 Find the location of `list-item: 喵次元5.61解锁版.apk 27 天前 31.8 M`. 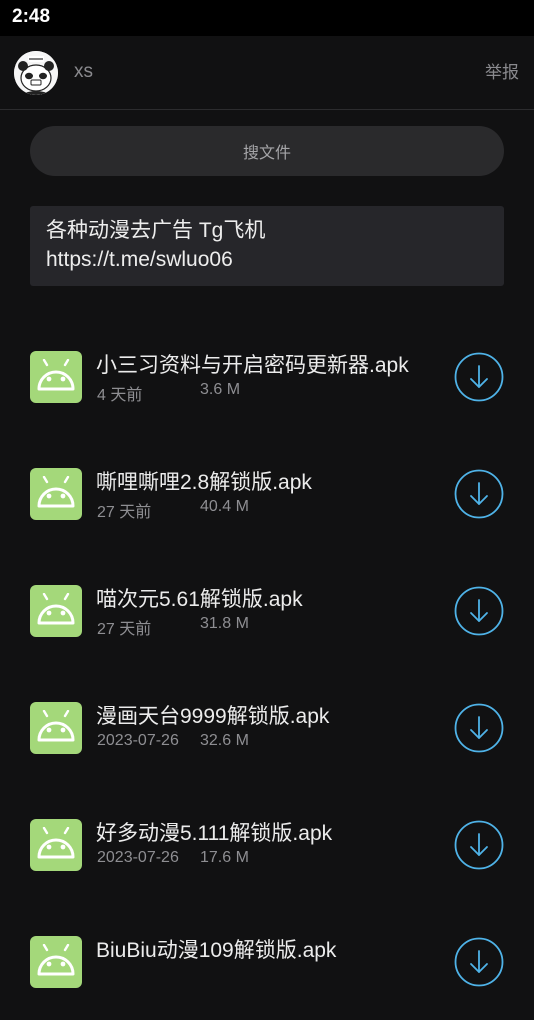

list-item: 喵次元5.61解锁版.apk 27 天前 31.8 M is located at coordinates (267, 610).